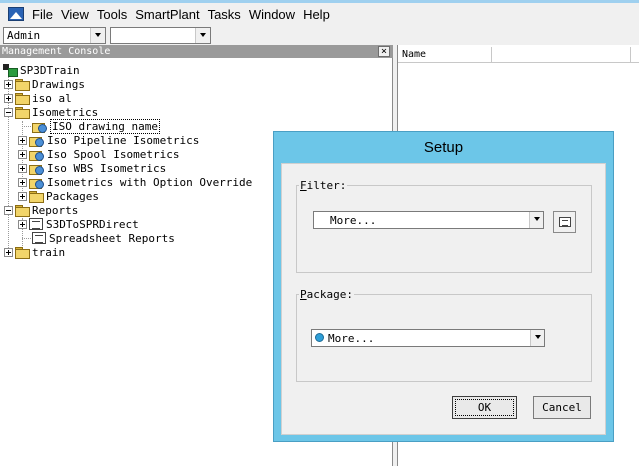 The image size is (639, 466). What do you see at coordinates (319, 35) in the screenshot?
I see `toolbar: Admin` at bounding box center [319, 35].